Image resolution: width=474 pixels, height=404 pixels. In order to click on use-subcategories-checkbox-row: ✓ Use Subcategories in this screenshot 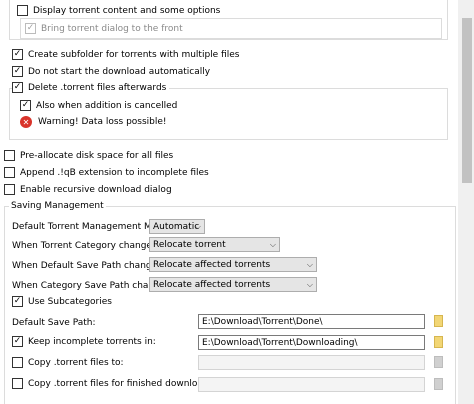, I will do `click(62, 301)`.